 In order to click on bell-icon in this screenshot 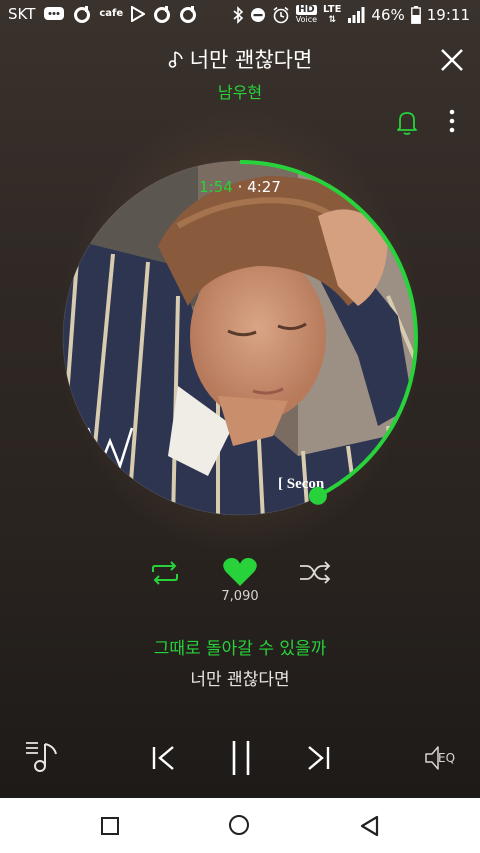, I will do `click(407, 123)`.